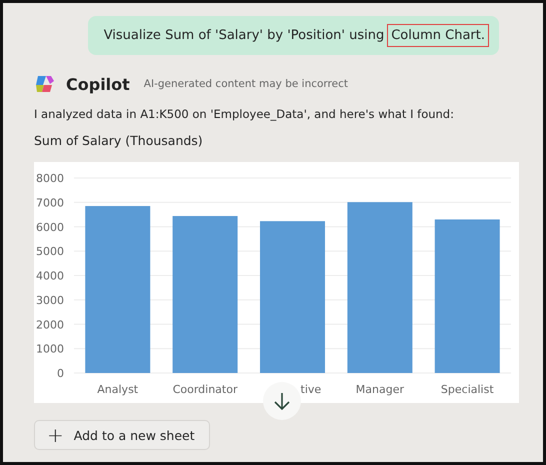  I want to click on axis-label: 4000, so click(50, 276).